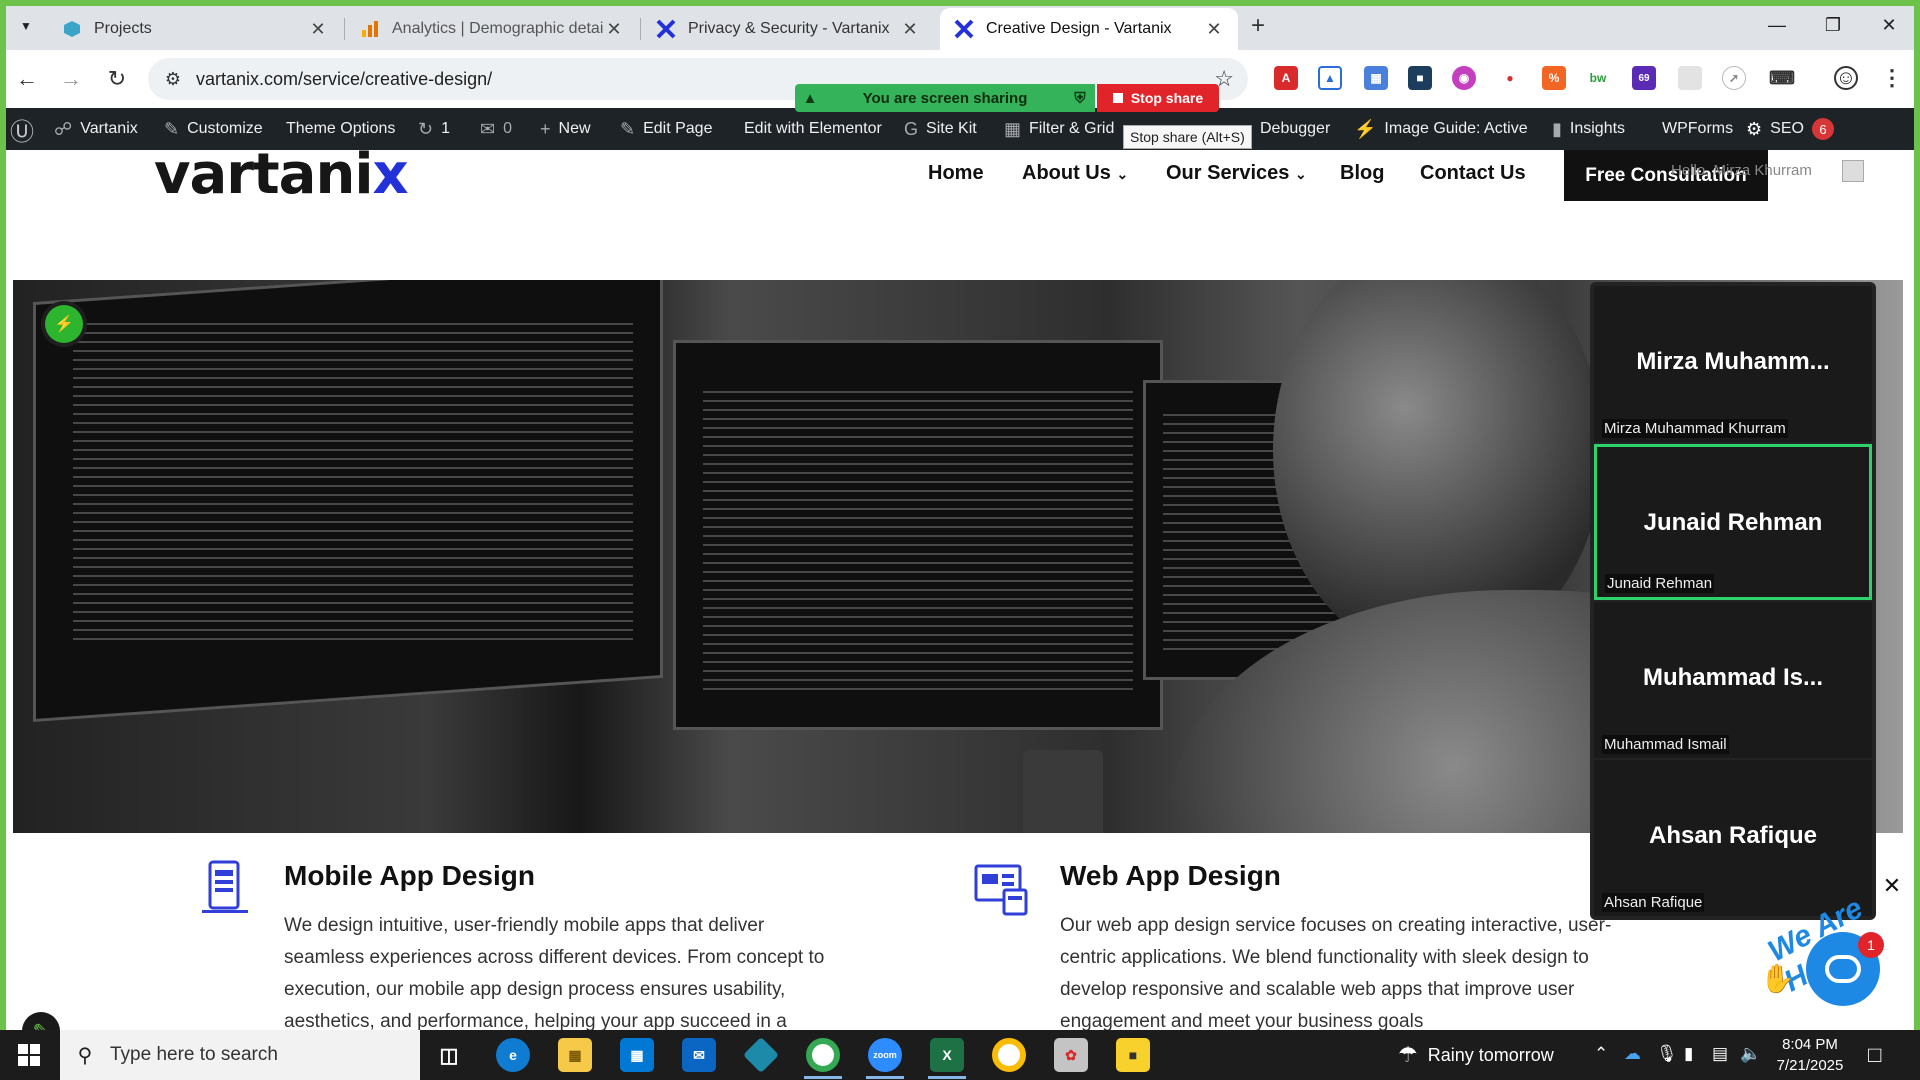 This screenshot has height=1080, width=1920. I want to click on coffee-mug, so click(1063, 791).